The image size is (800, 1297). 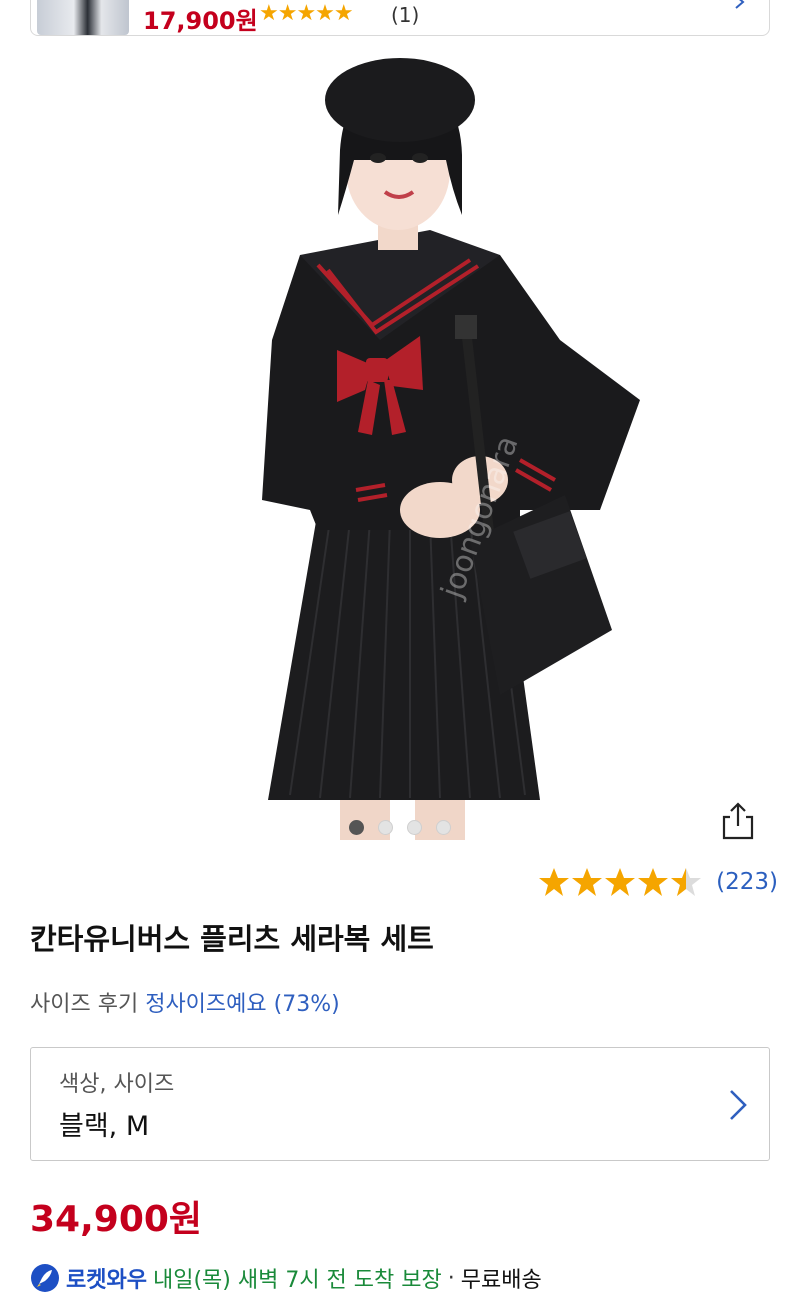 I want to click on related-product-stars: ★★★★★, so click(x=306, y=13).